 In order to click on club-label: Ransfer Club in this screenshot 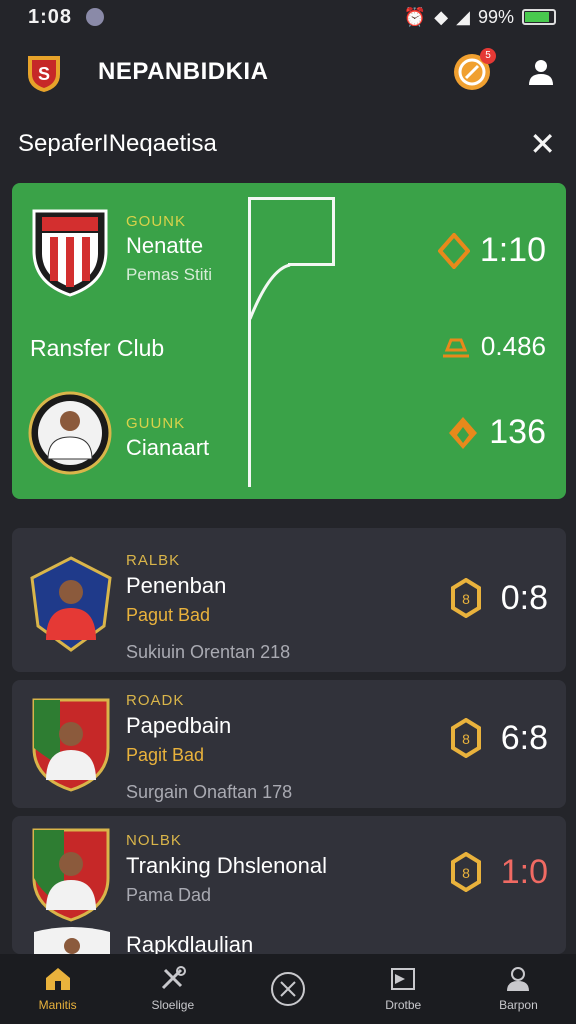, I will do `click(97, 348)`.